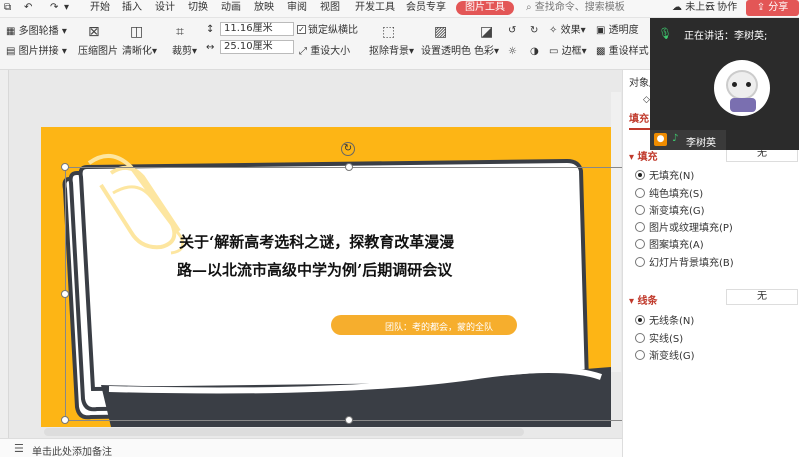 The image size is (799, 458). I want to click on avatar, so click(742, 88).